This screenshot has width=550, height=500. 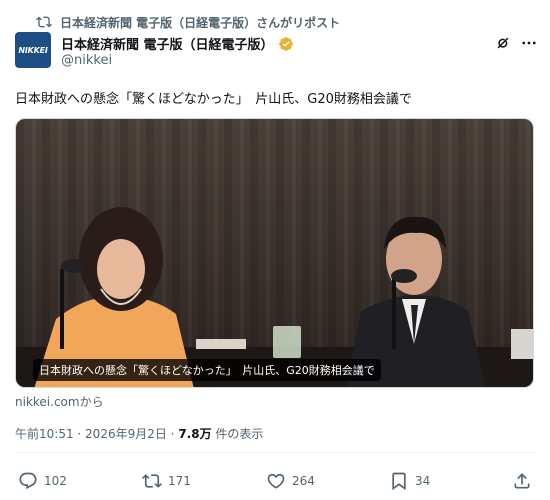 I want to click on post-meta: 午前10:51 · 2026年9月2日 · 7.8万 件の表示, so click(x=139, y=433).